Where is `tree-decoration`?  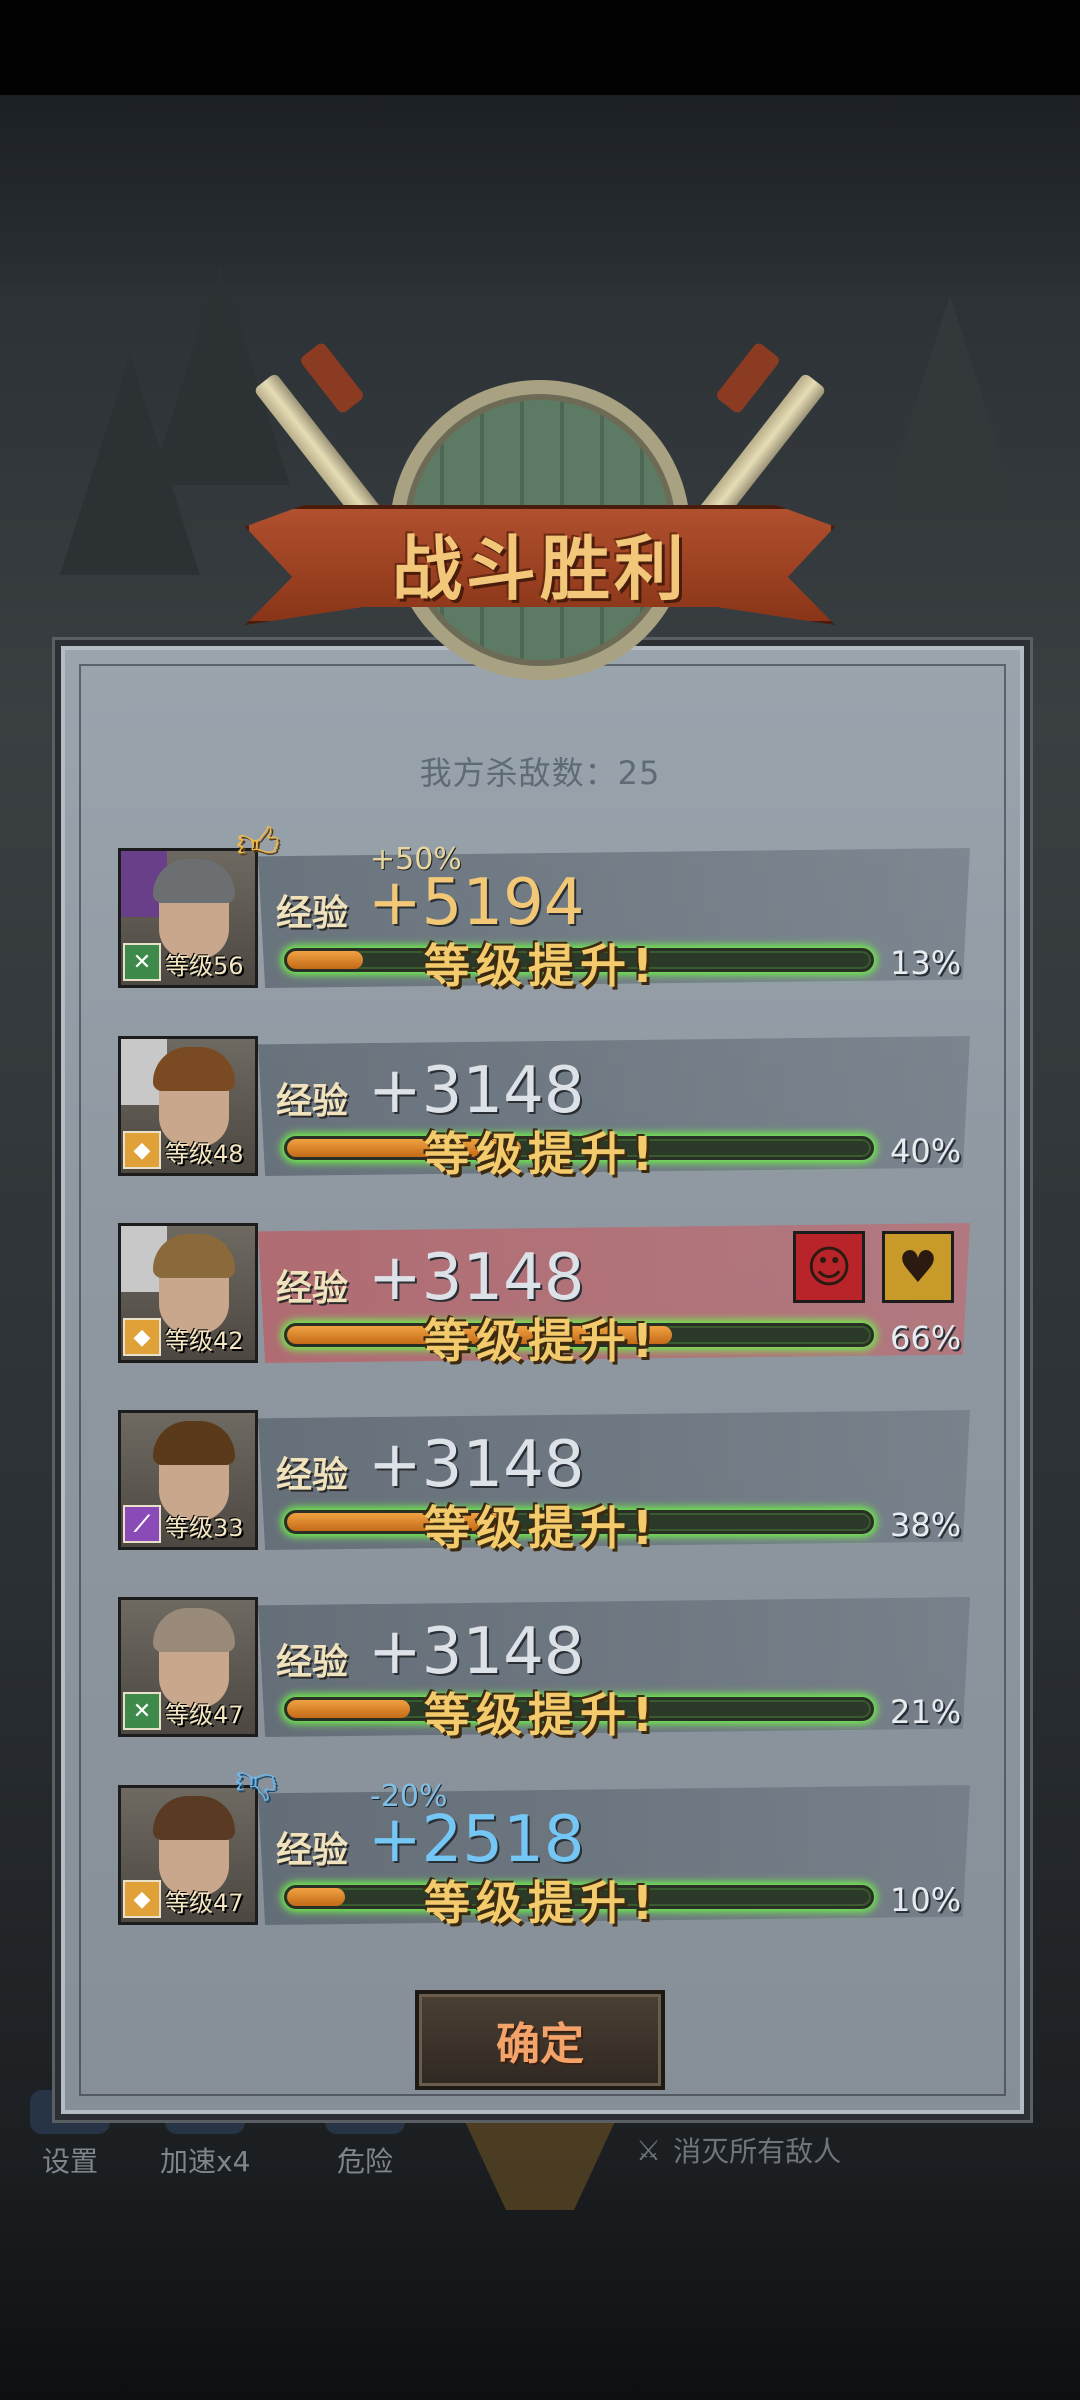 tree-decoration is located at coordinates (950, 405).